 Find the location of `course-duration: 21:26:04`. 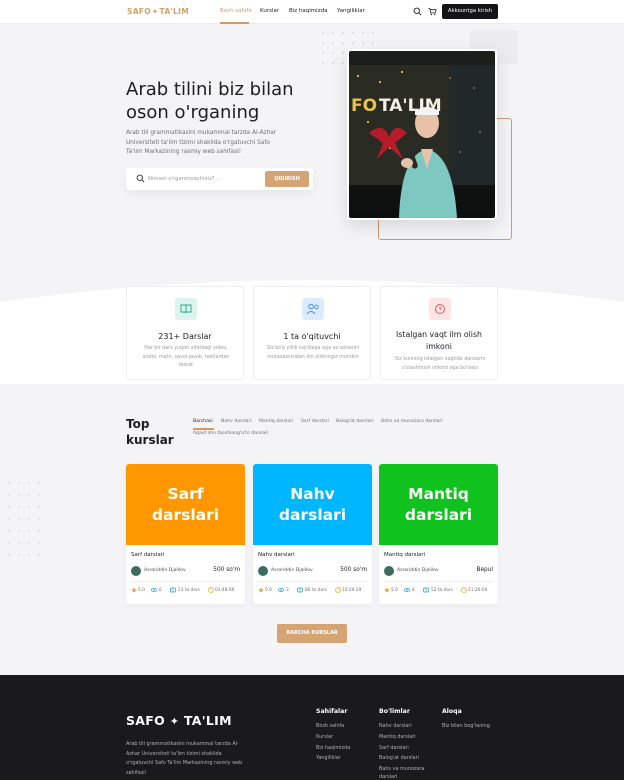

course-duration: 21:26:04 is located at coordinates (478, 590).